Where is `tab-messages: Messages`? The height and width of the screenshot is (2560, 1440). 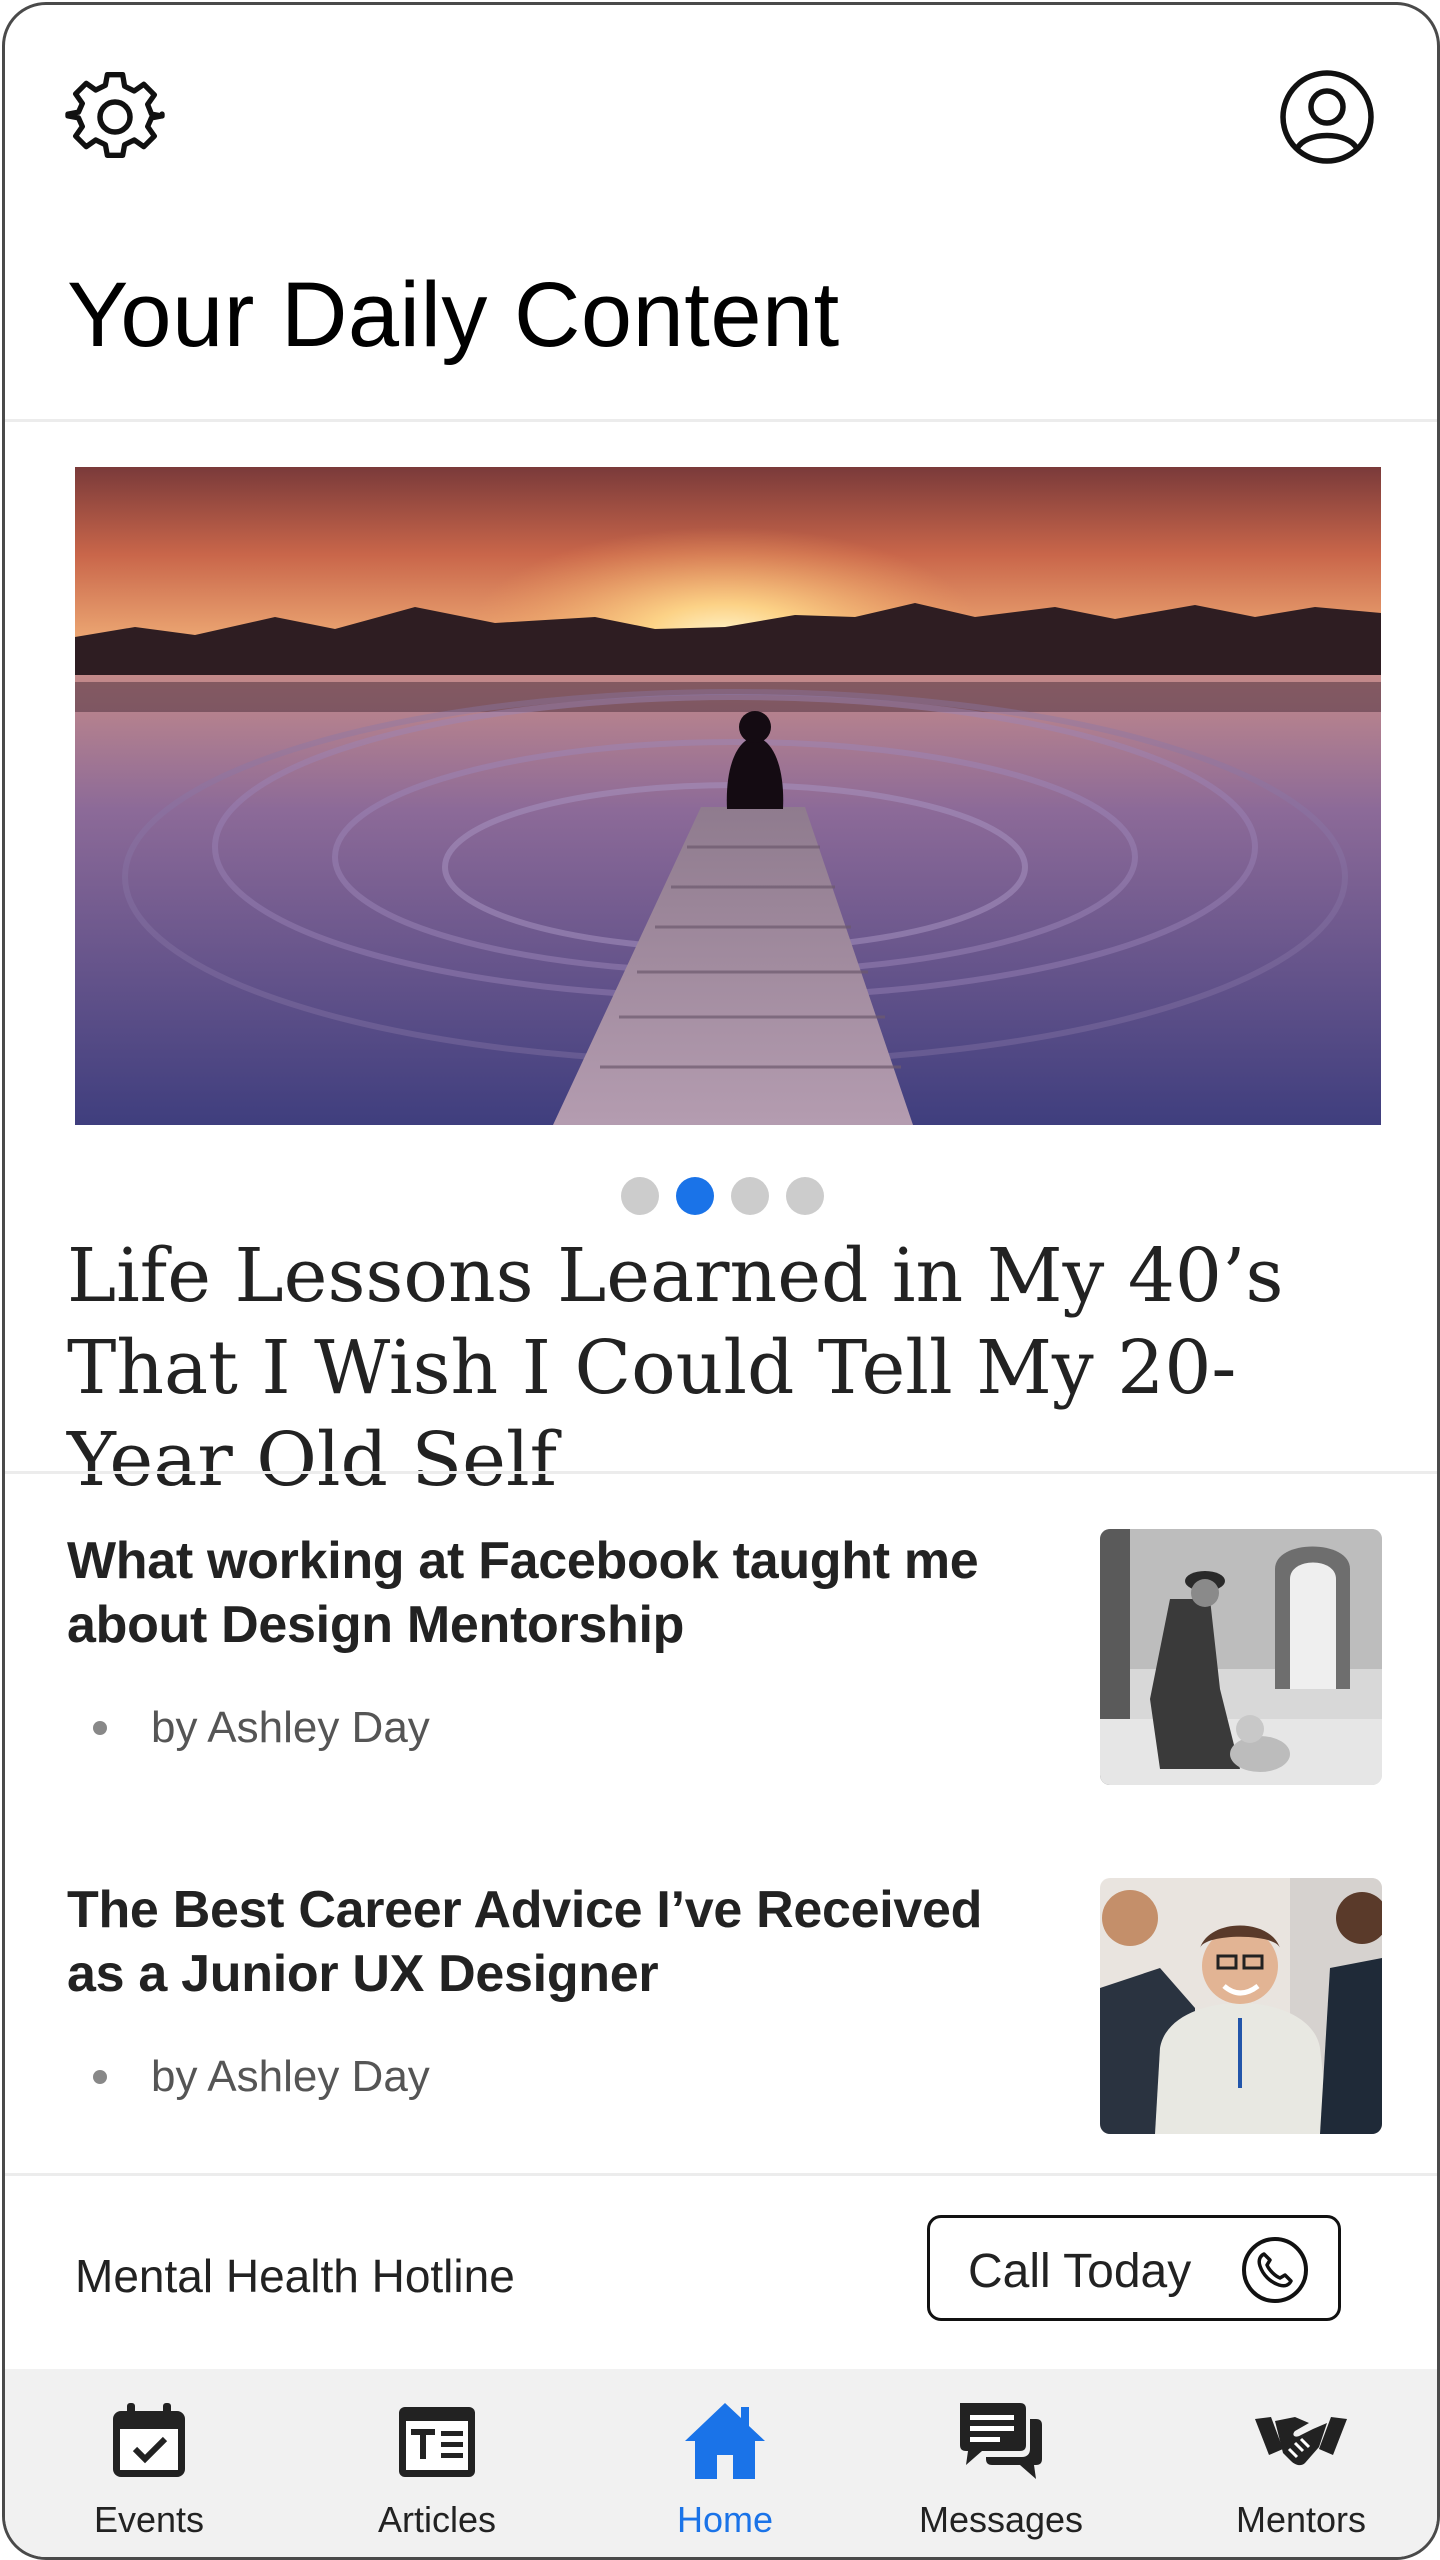
tab-messages: Messages is located at coordinates (1001, 2463).